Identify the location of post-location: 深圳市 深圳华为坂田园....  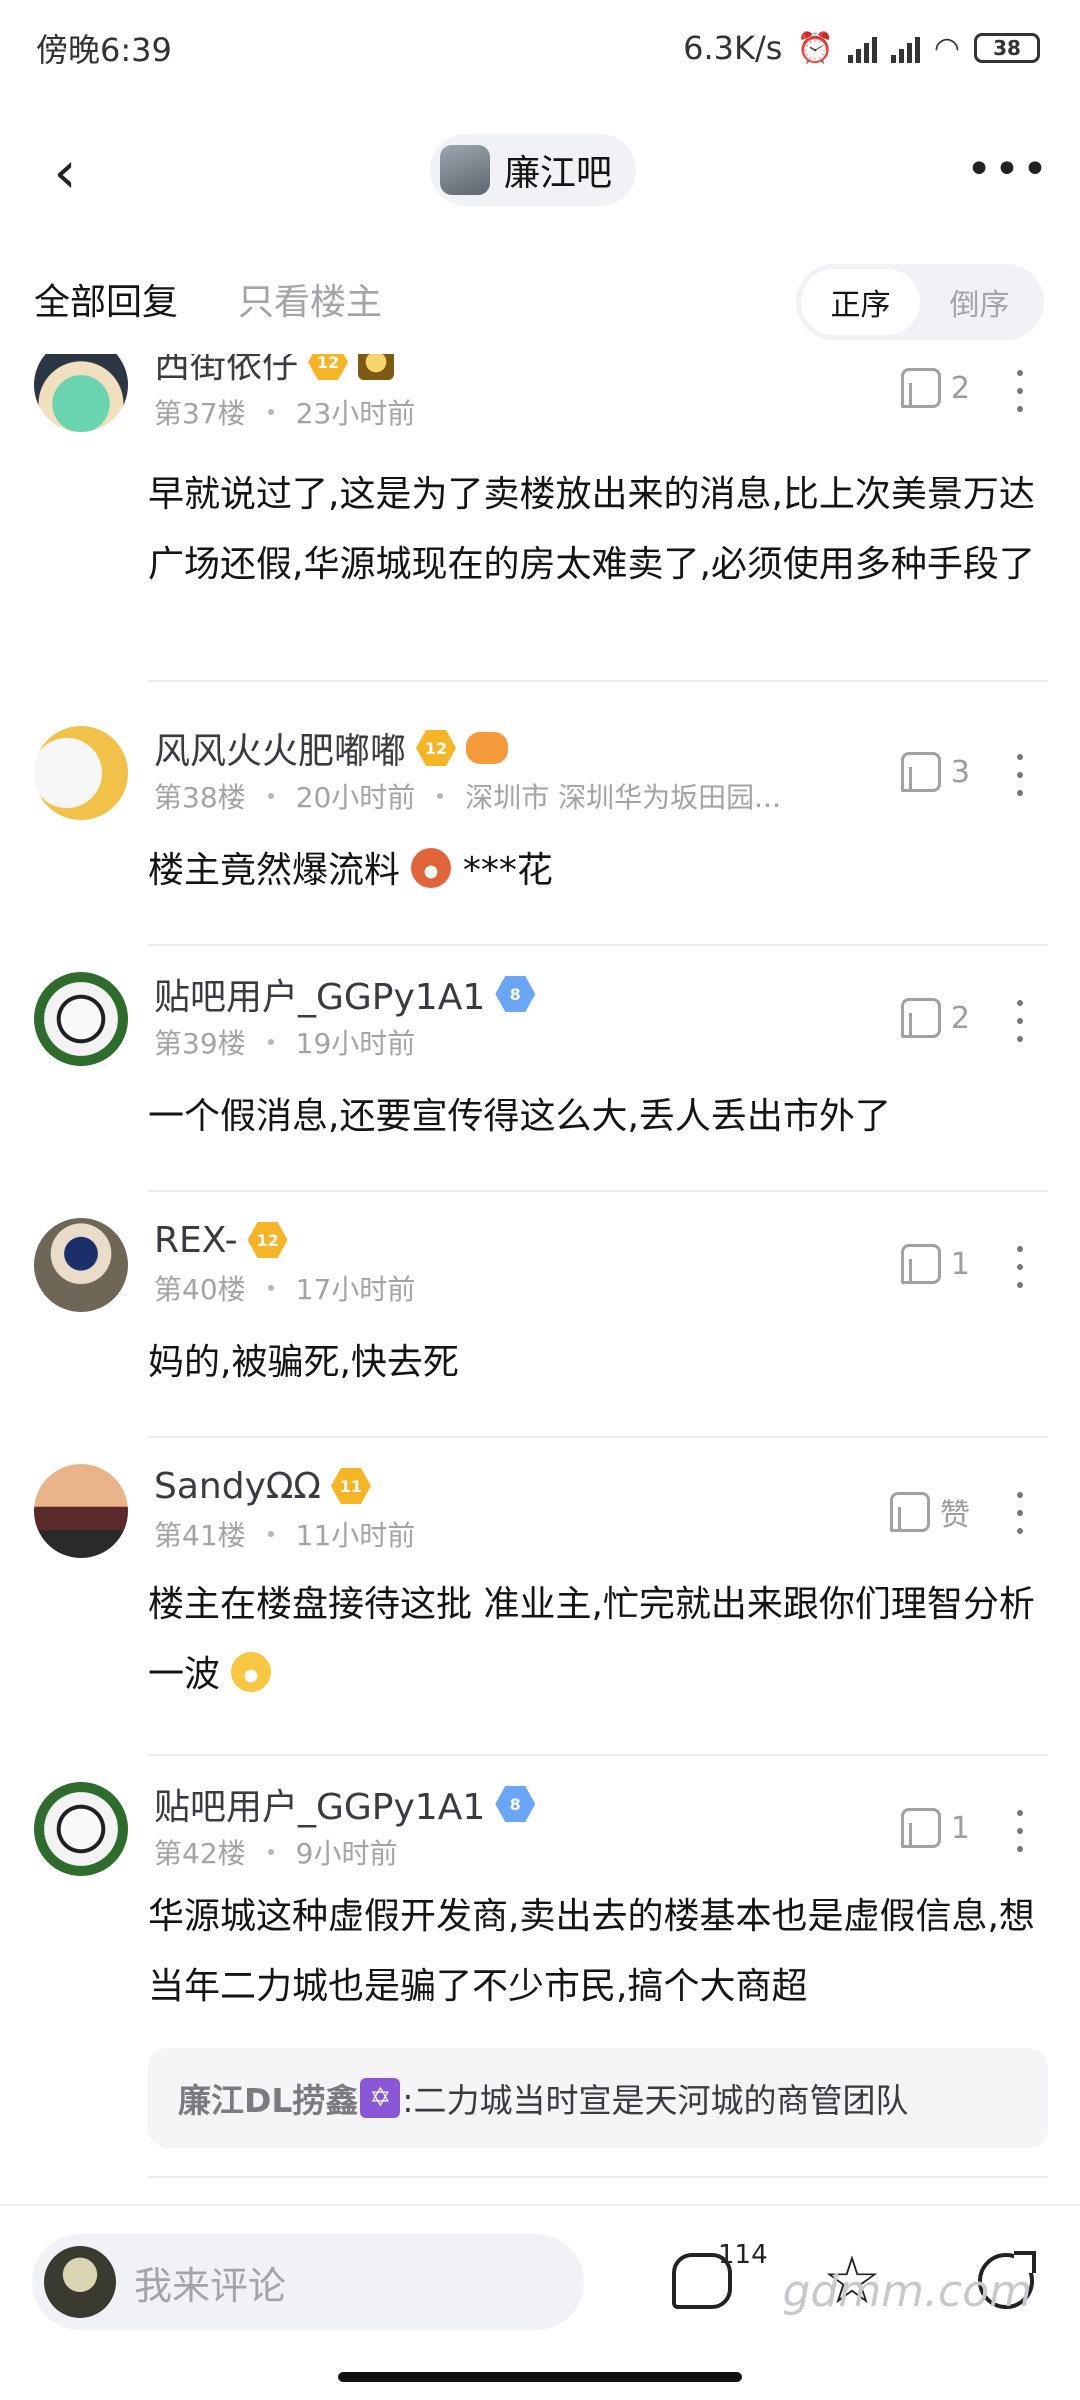
(623, 797).